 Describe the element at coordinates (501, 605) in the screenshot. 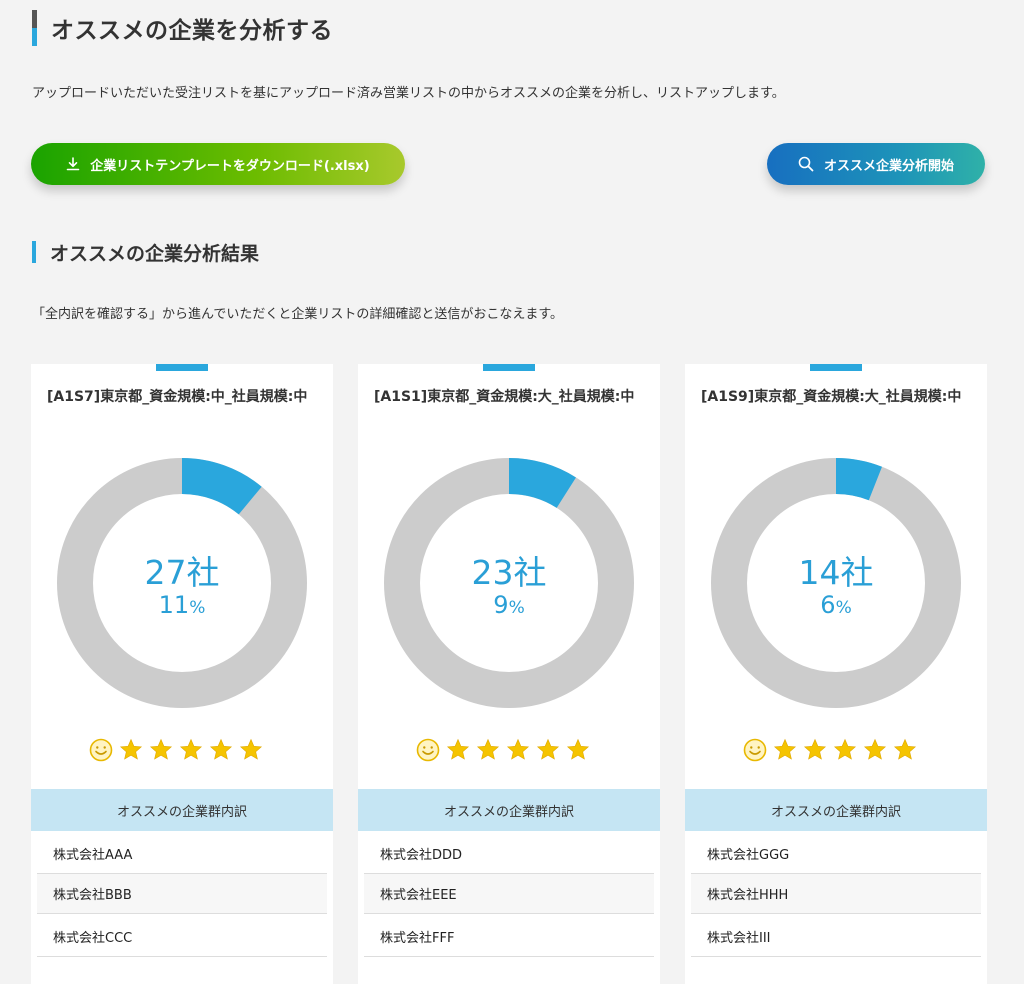

I see `percent-value: 9` at that location.